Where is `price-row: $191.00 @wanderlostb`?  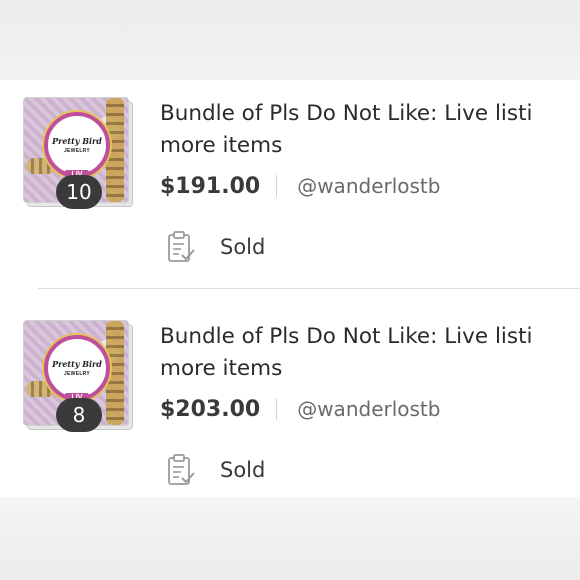 price-row: $191.00 @wanderlostb is located at coordinates (300, 186).